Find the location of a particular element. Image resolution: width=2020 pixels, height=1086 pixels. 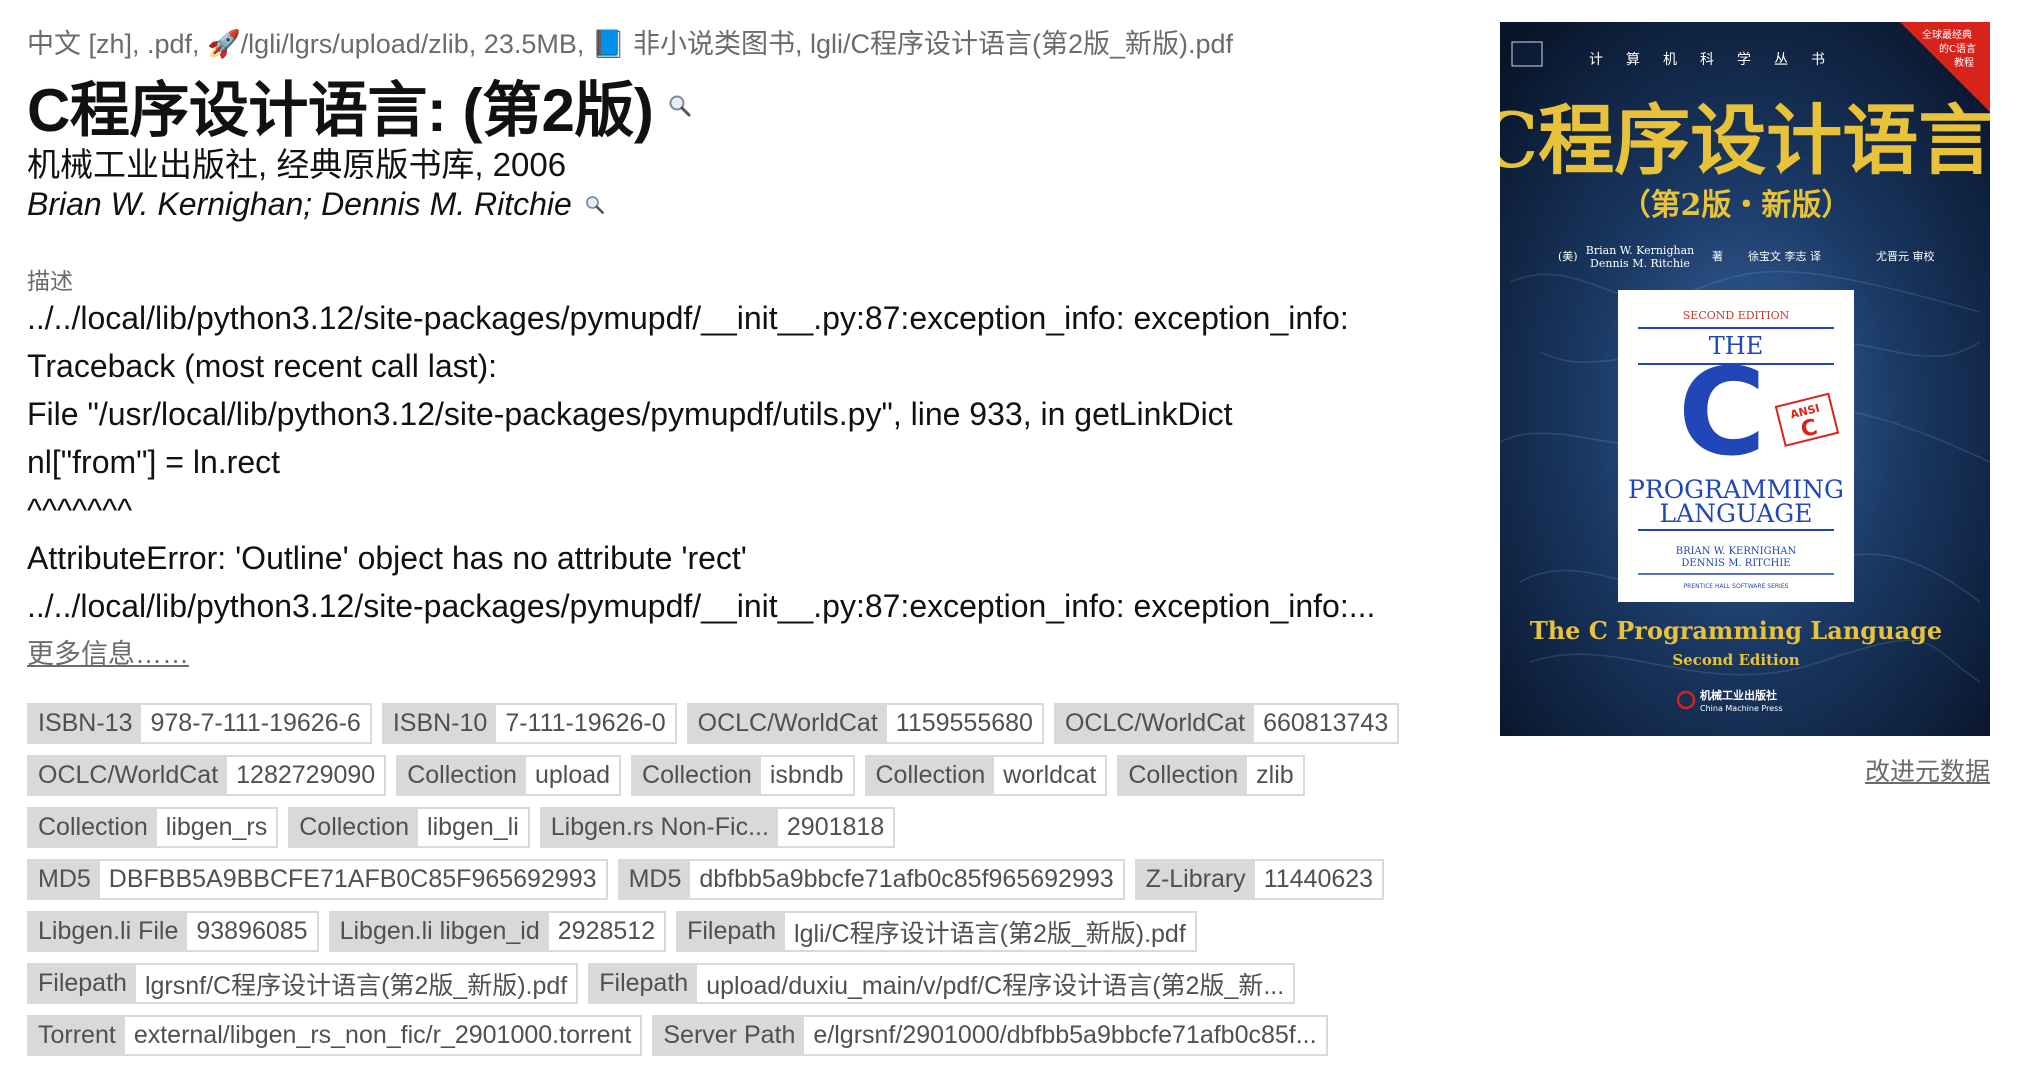

tag-oclc: OCLC/WorldCat 1159555680 is located at coordinates (865, 723).